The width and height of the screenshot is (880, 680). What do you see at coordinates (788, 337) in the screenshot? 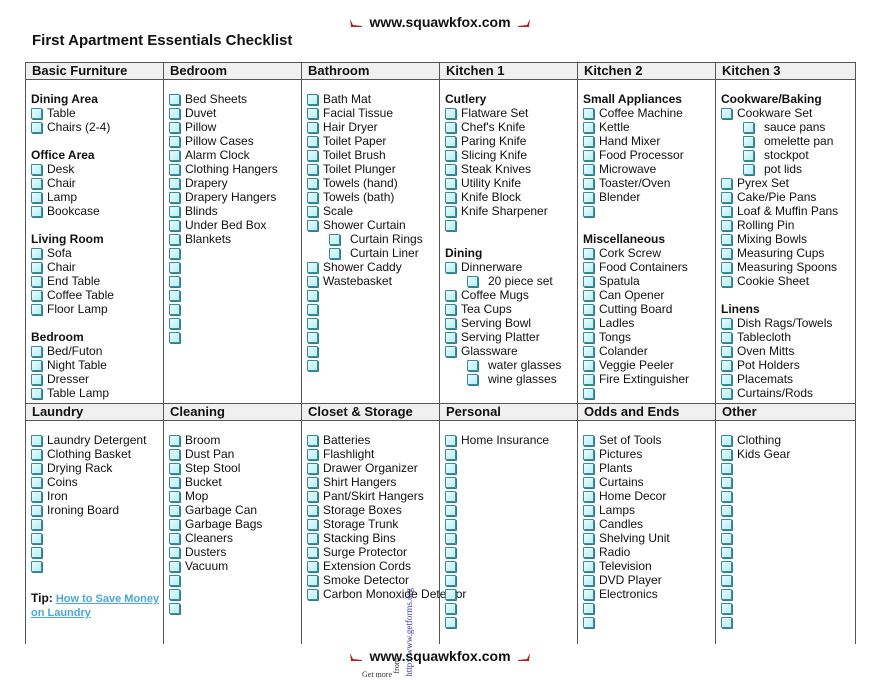
I see `checklist-item: Tablecloth` at bounding box center [788, 337].